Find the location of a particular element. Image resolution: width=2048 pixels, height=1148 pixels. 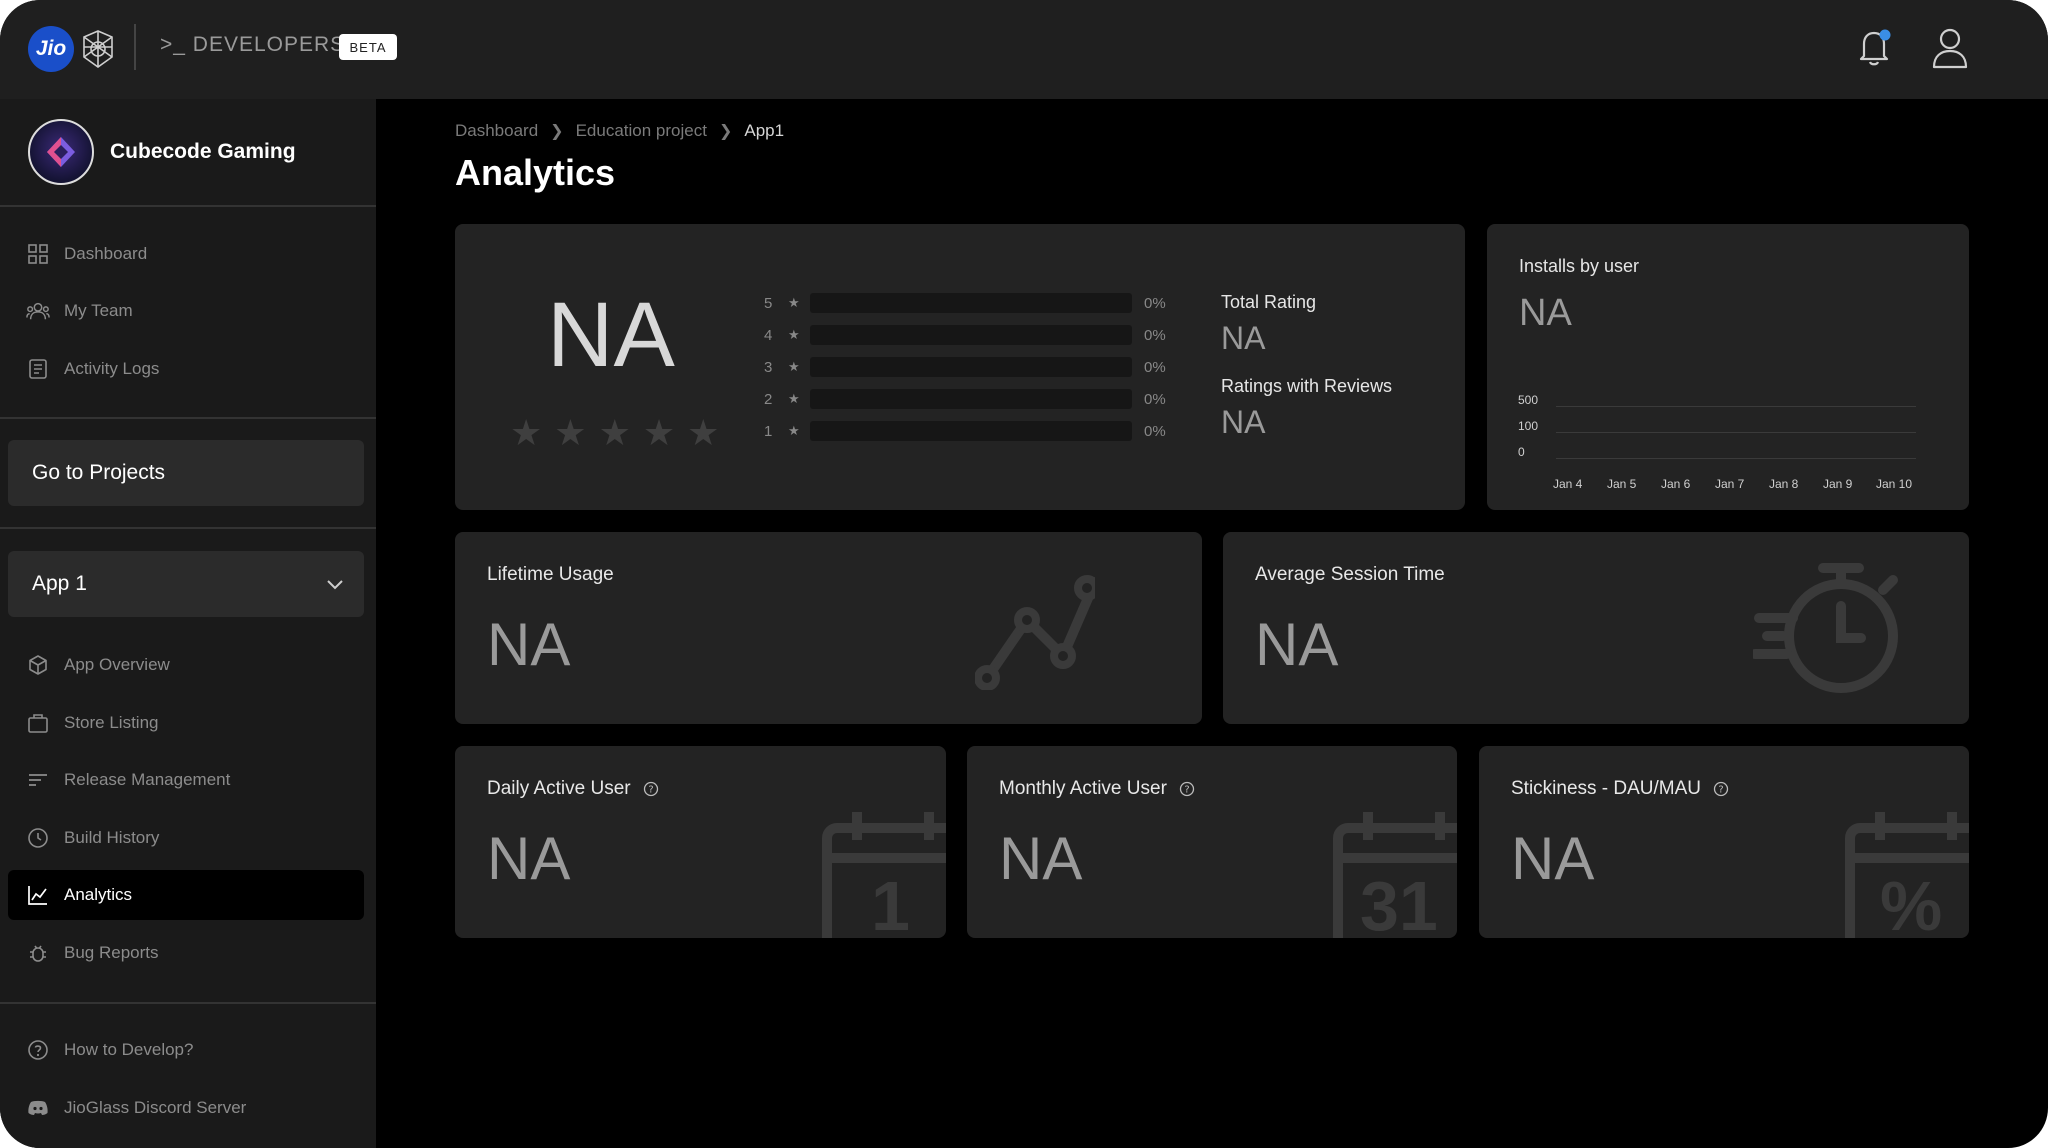

ratings-with-reviews-value: NA is located at coordinates (1243, 422).